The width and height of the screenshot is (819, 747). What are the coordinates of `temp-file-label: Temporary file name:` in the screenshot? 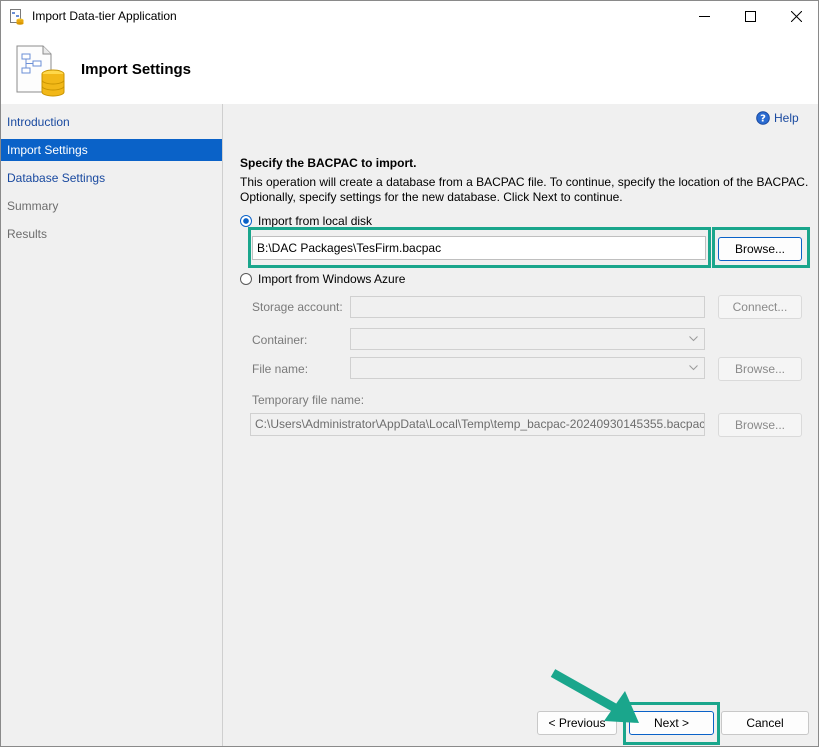 It's located at (308, 400).